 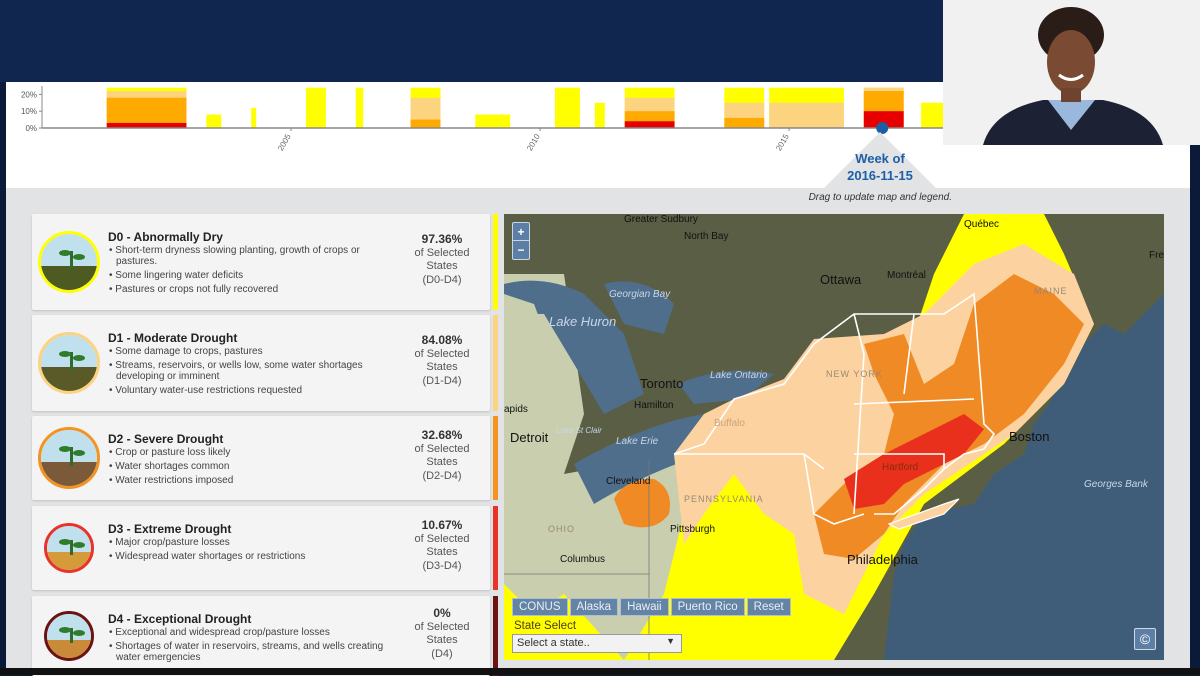 I want to click on percent-value: 0%, so click(x=442, y=613).